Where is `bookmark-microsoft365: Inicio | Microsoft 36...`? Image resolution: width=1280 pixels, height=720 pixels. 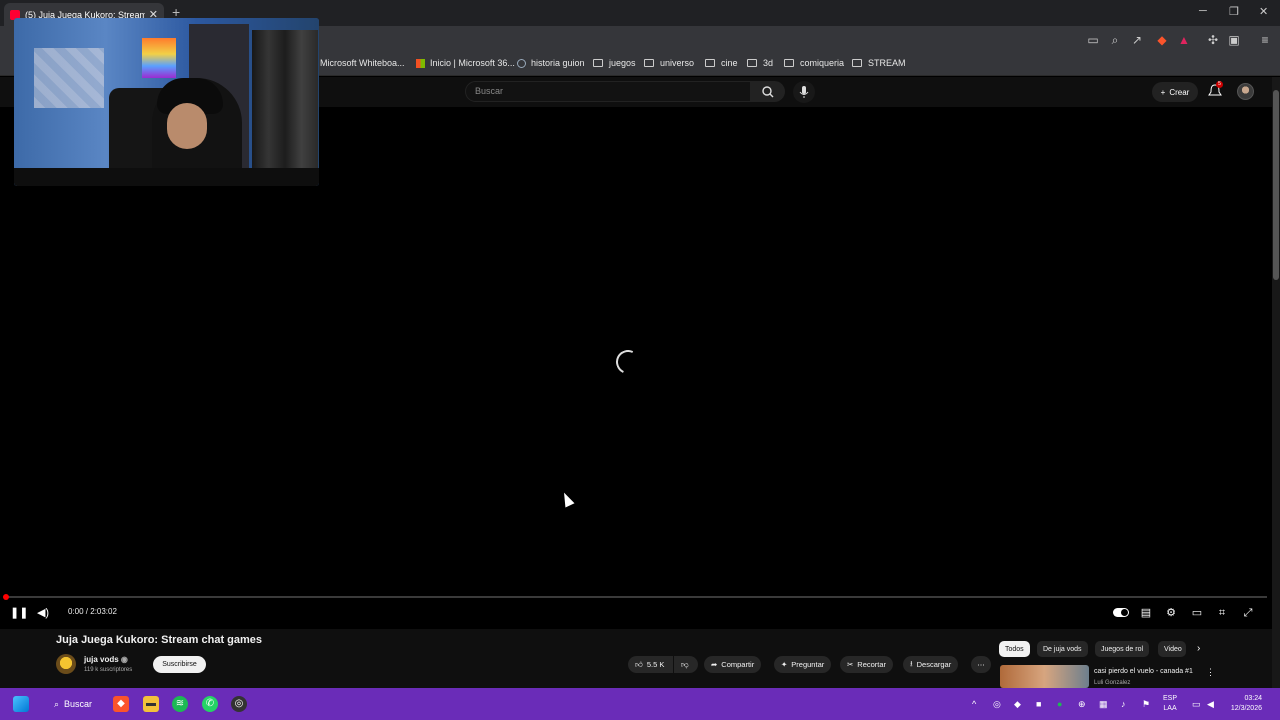
bookmark-microsoft365: Inicio | Microsoft 36... is located at coordinates (465, 63).